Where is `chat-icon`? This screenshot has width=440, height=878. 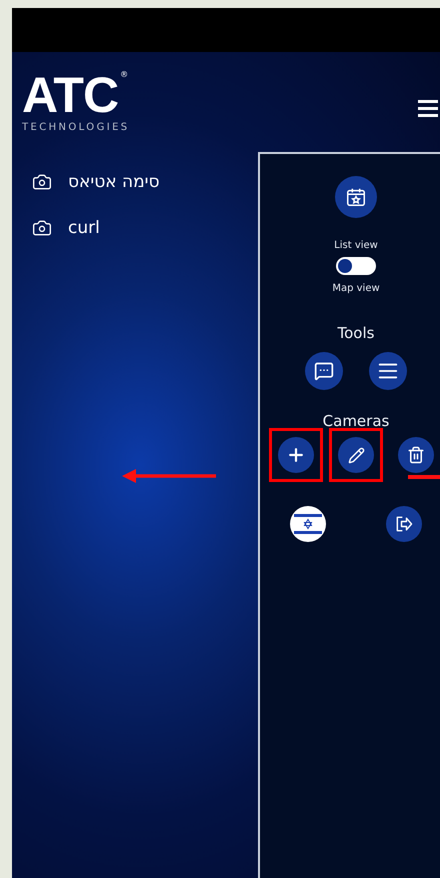 chat-icon is located at coordinates (324, 371).